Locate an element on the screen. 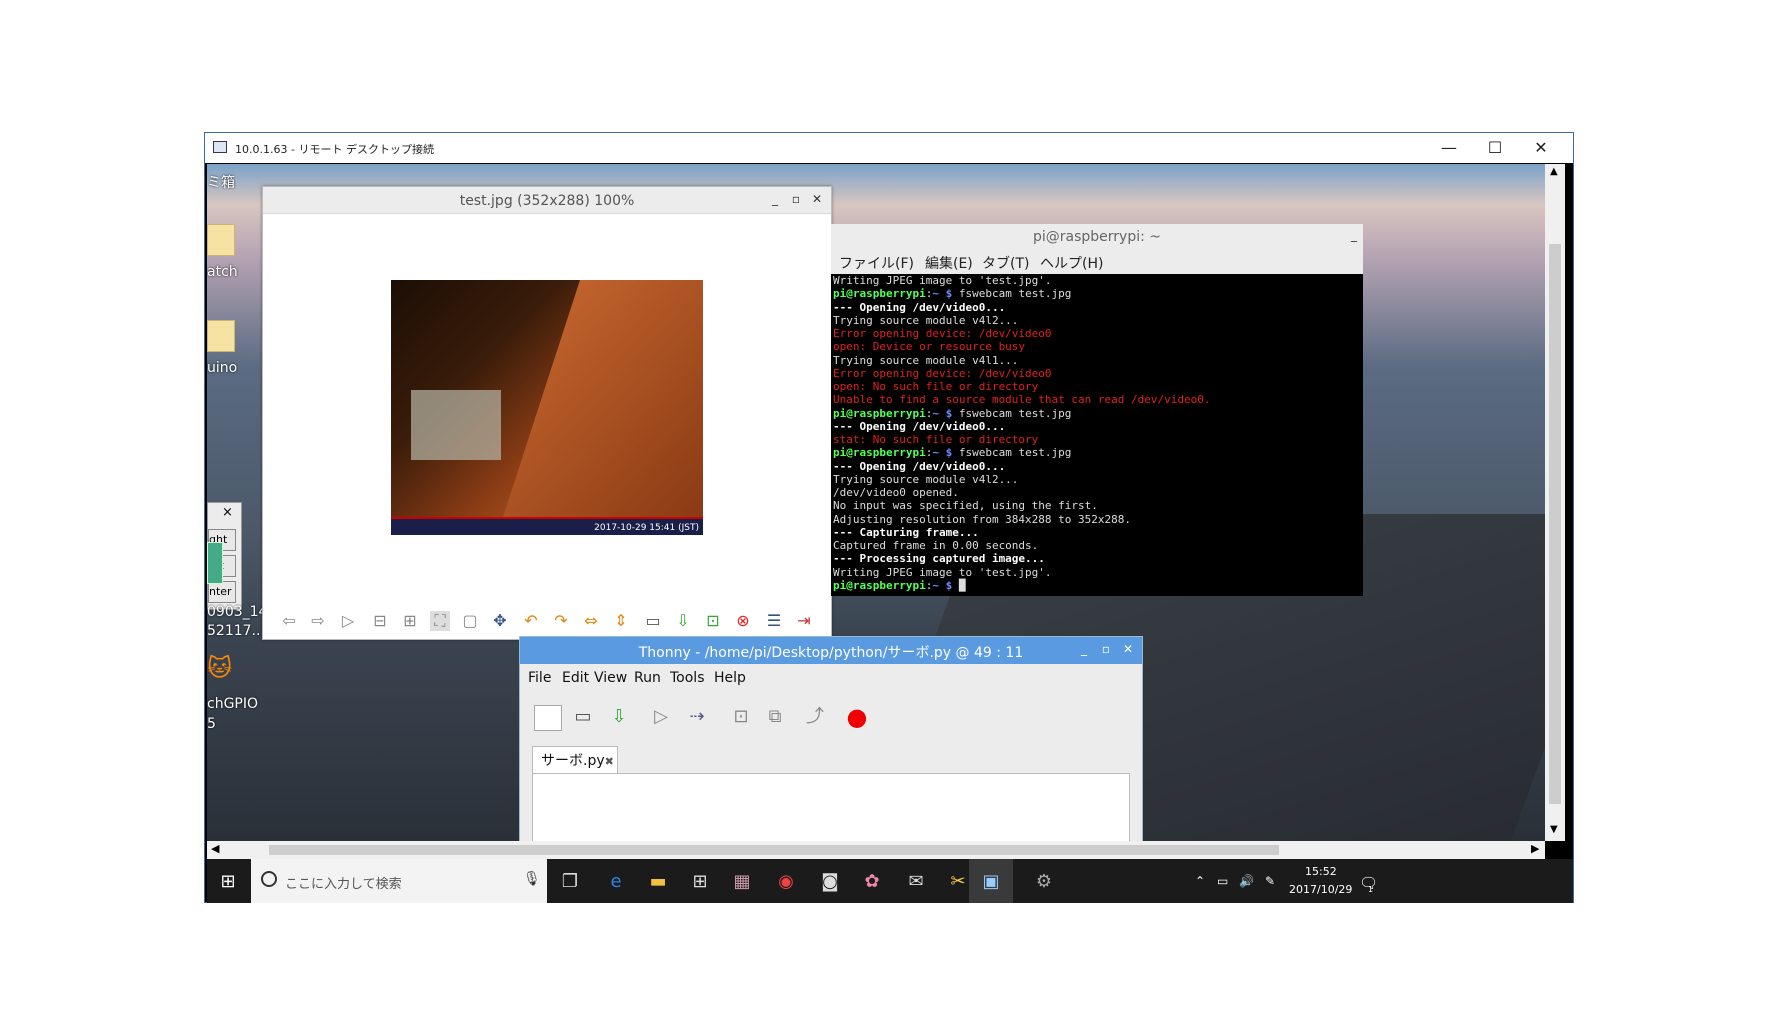 This screenshot has width=1774, height=1032. hscroll-thumb is located at coordinates (774, 850).